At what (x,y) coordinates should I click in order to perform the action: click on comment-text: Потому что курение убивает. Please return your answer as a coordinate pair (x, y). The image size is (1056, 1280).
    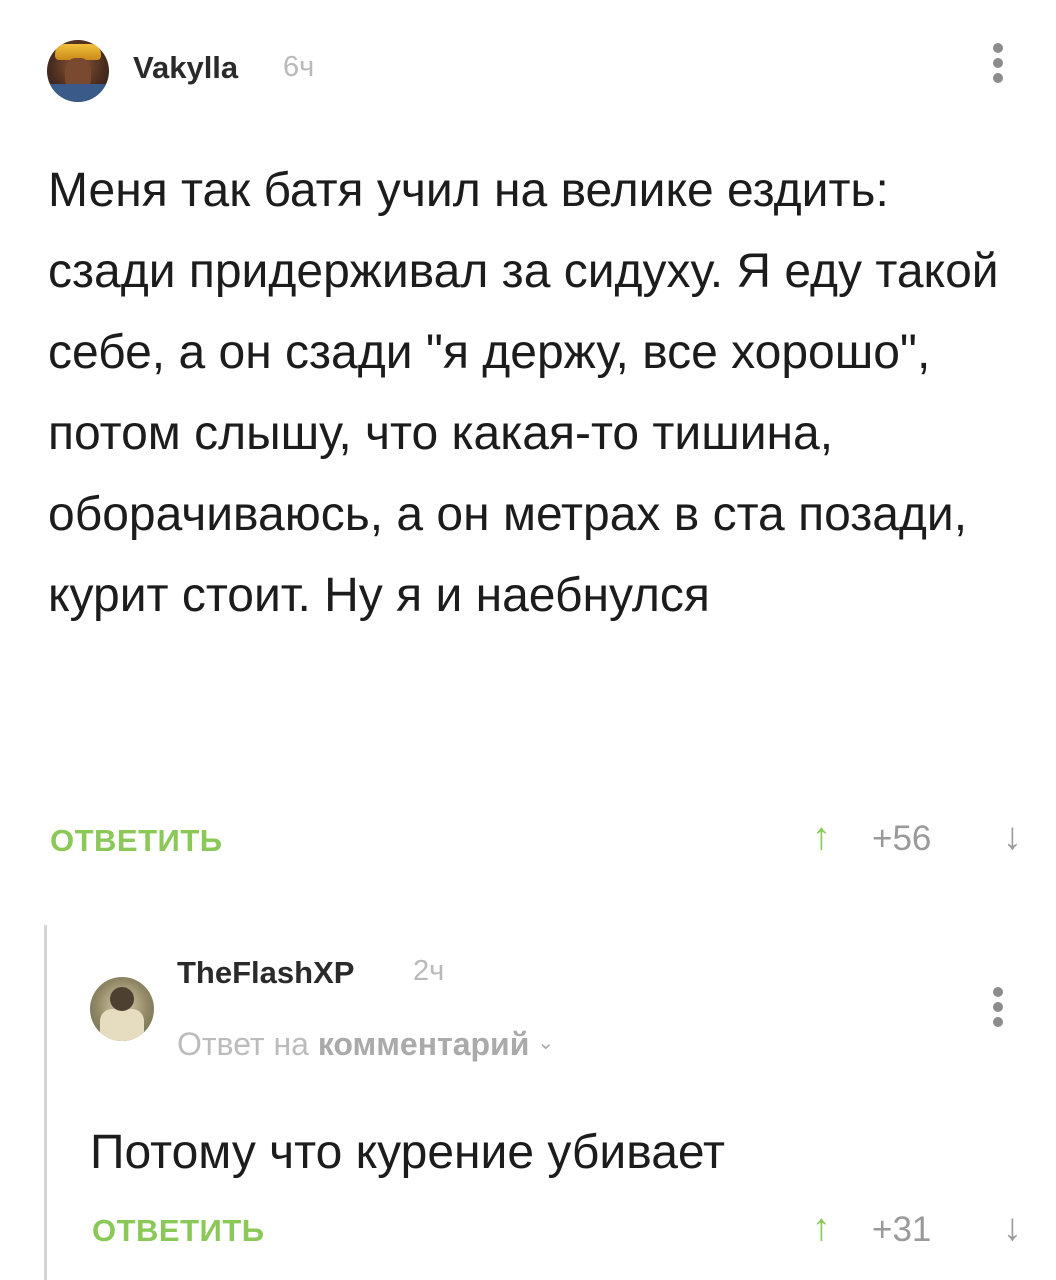
    Looking at the image, I should click on (407, 1152).